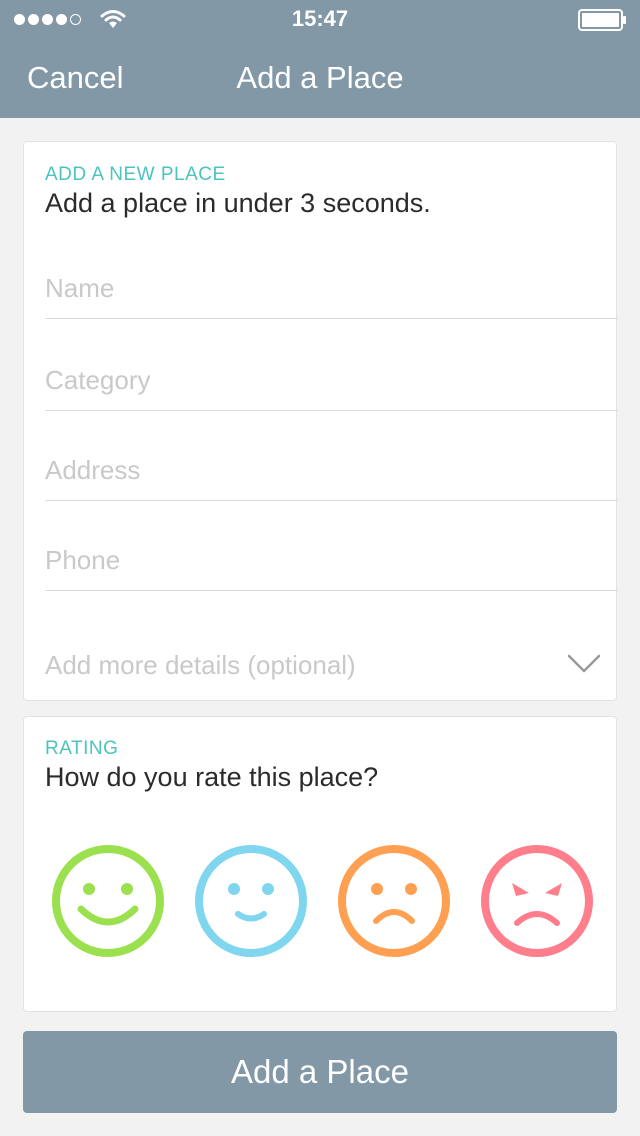 The height and width of the screenshot is (1136, 640). What do you see at coordinates (331, 288) in the screenshot?
I see `name-input` at bounding box center [331, 288].